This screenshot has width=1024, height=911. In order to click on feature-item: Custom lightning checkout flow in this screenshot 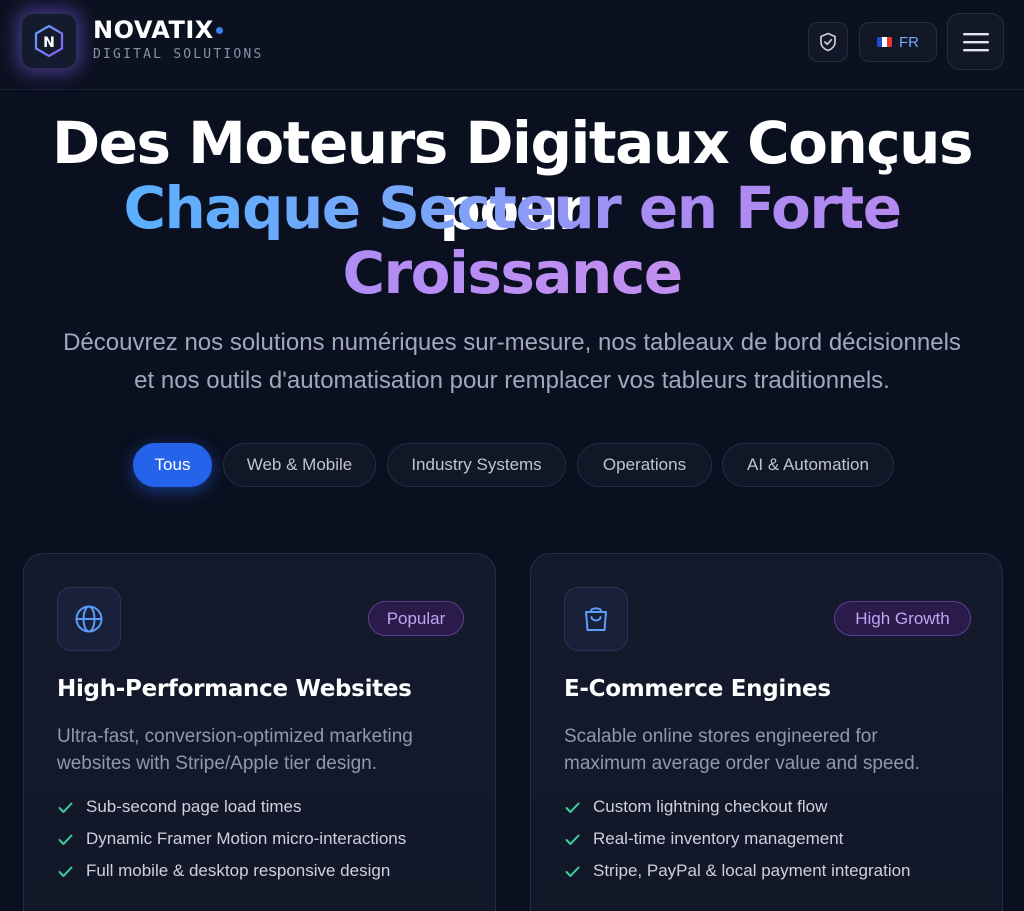, I will do `click(695, 807)`.